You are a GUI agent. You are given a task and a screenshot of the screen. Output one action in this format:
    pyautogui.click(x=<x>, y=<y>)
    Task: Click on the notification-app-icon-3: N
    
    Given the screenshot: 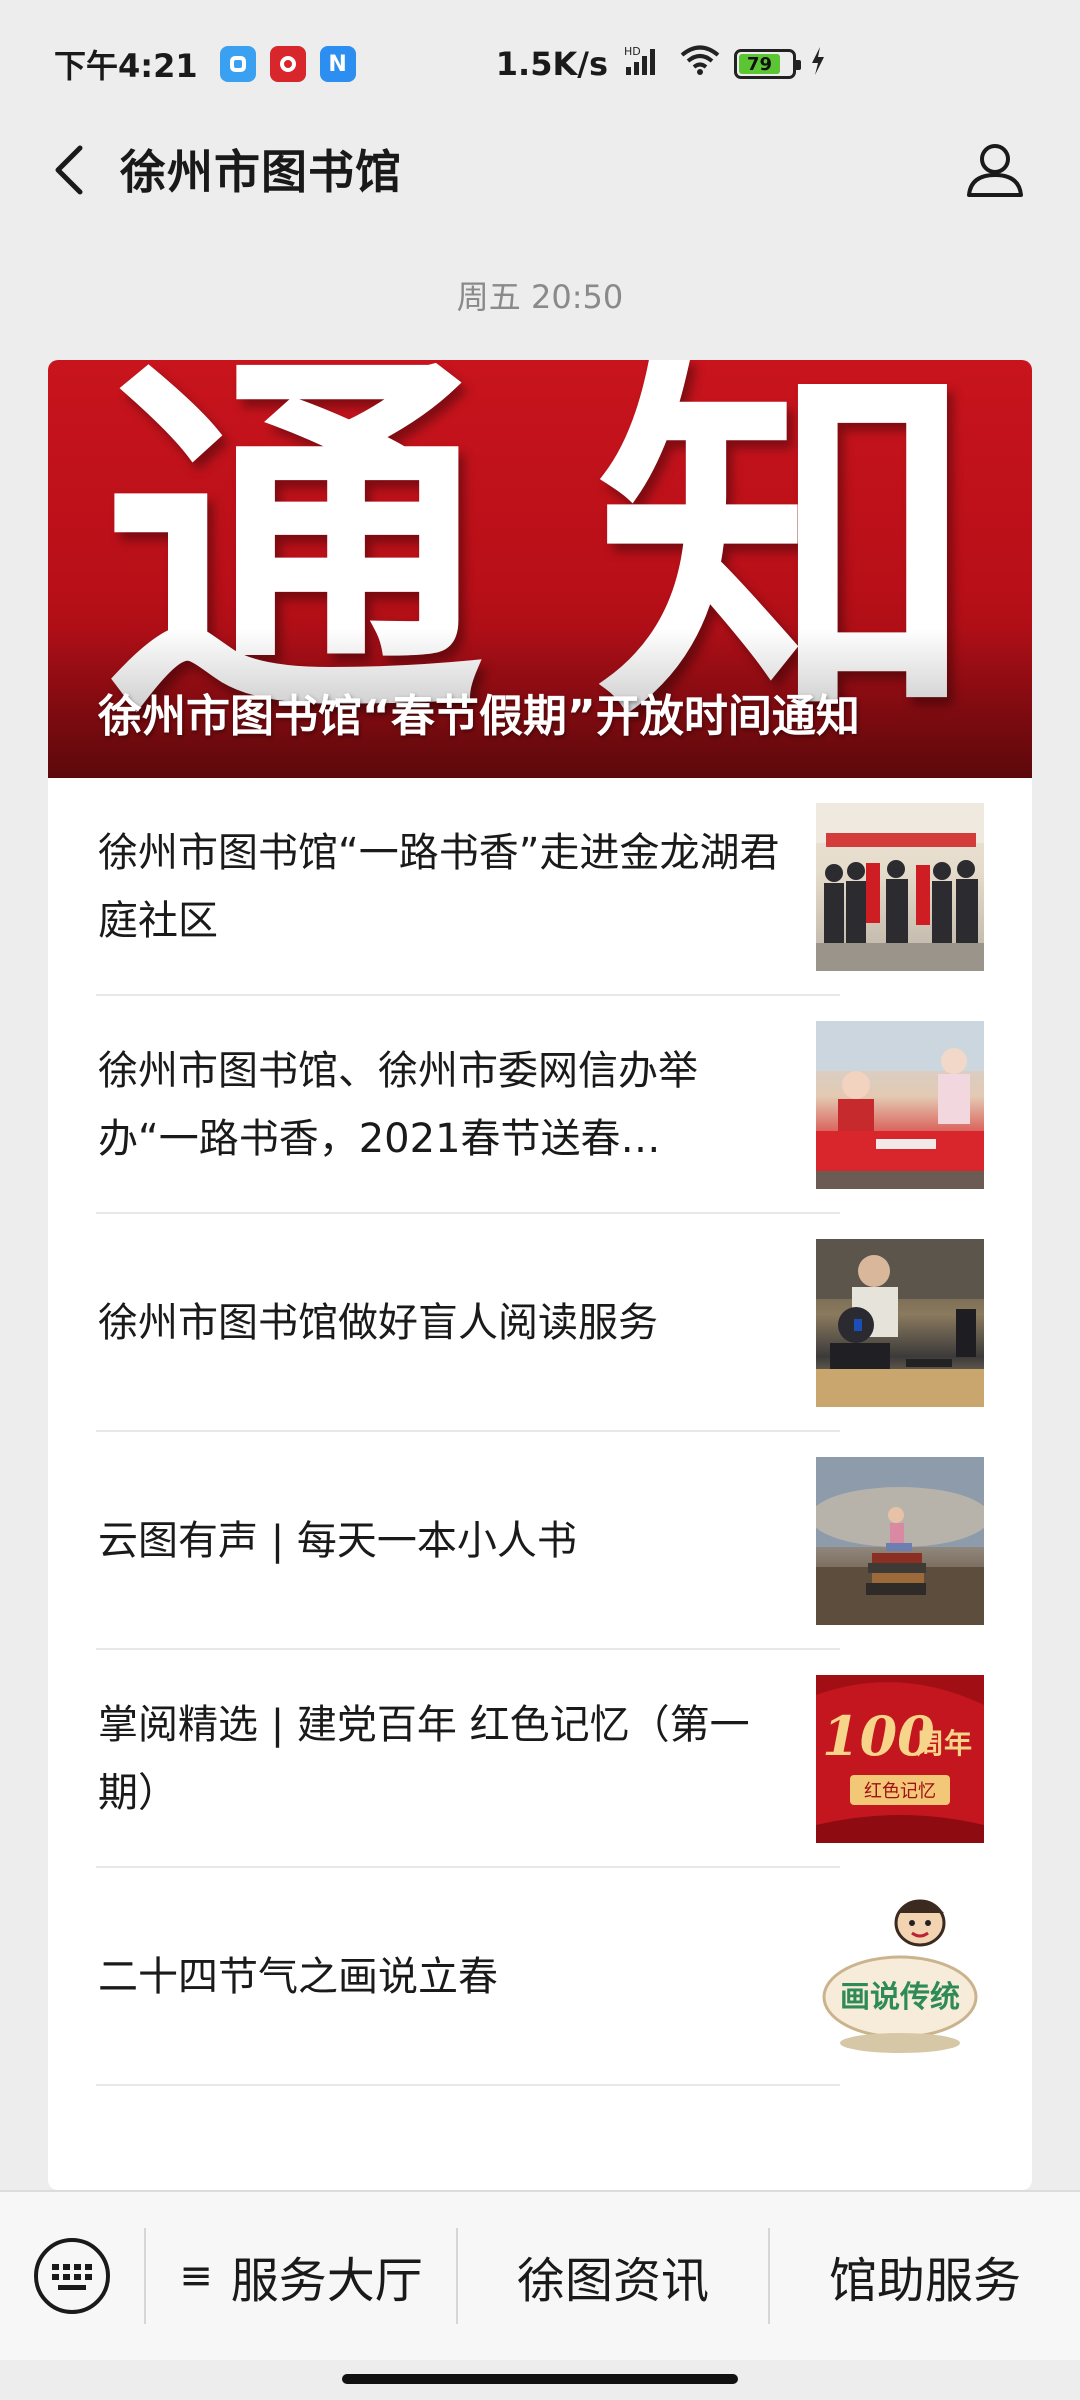 What is the action you would take?
    pyautogui.click(x=337, y=64)
    